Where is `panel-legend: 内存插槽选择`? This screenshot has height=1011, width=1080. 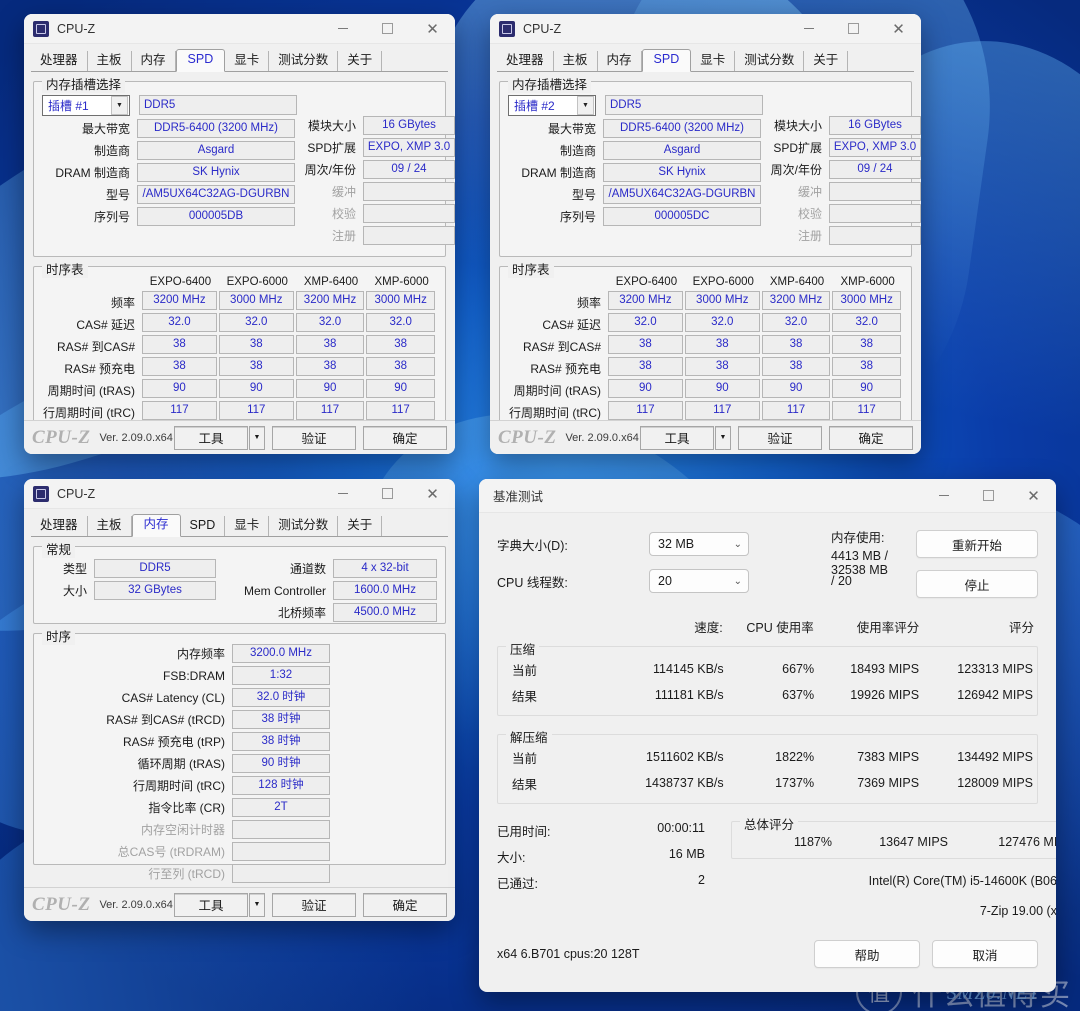 panel-legend: 内存插槽选择 is located at coordinates (84, 83).